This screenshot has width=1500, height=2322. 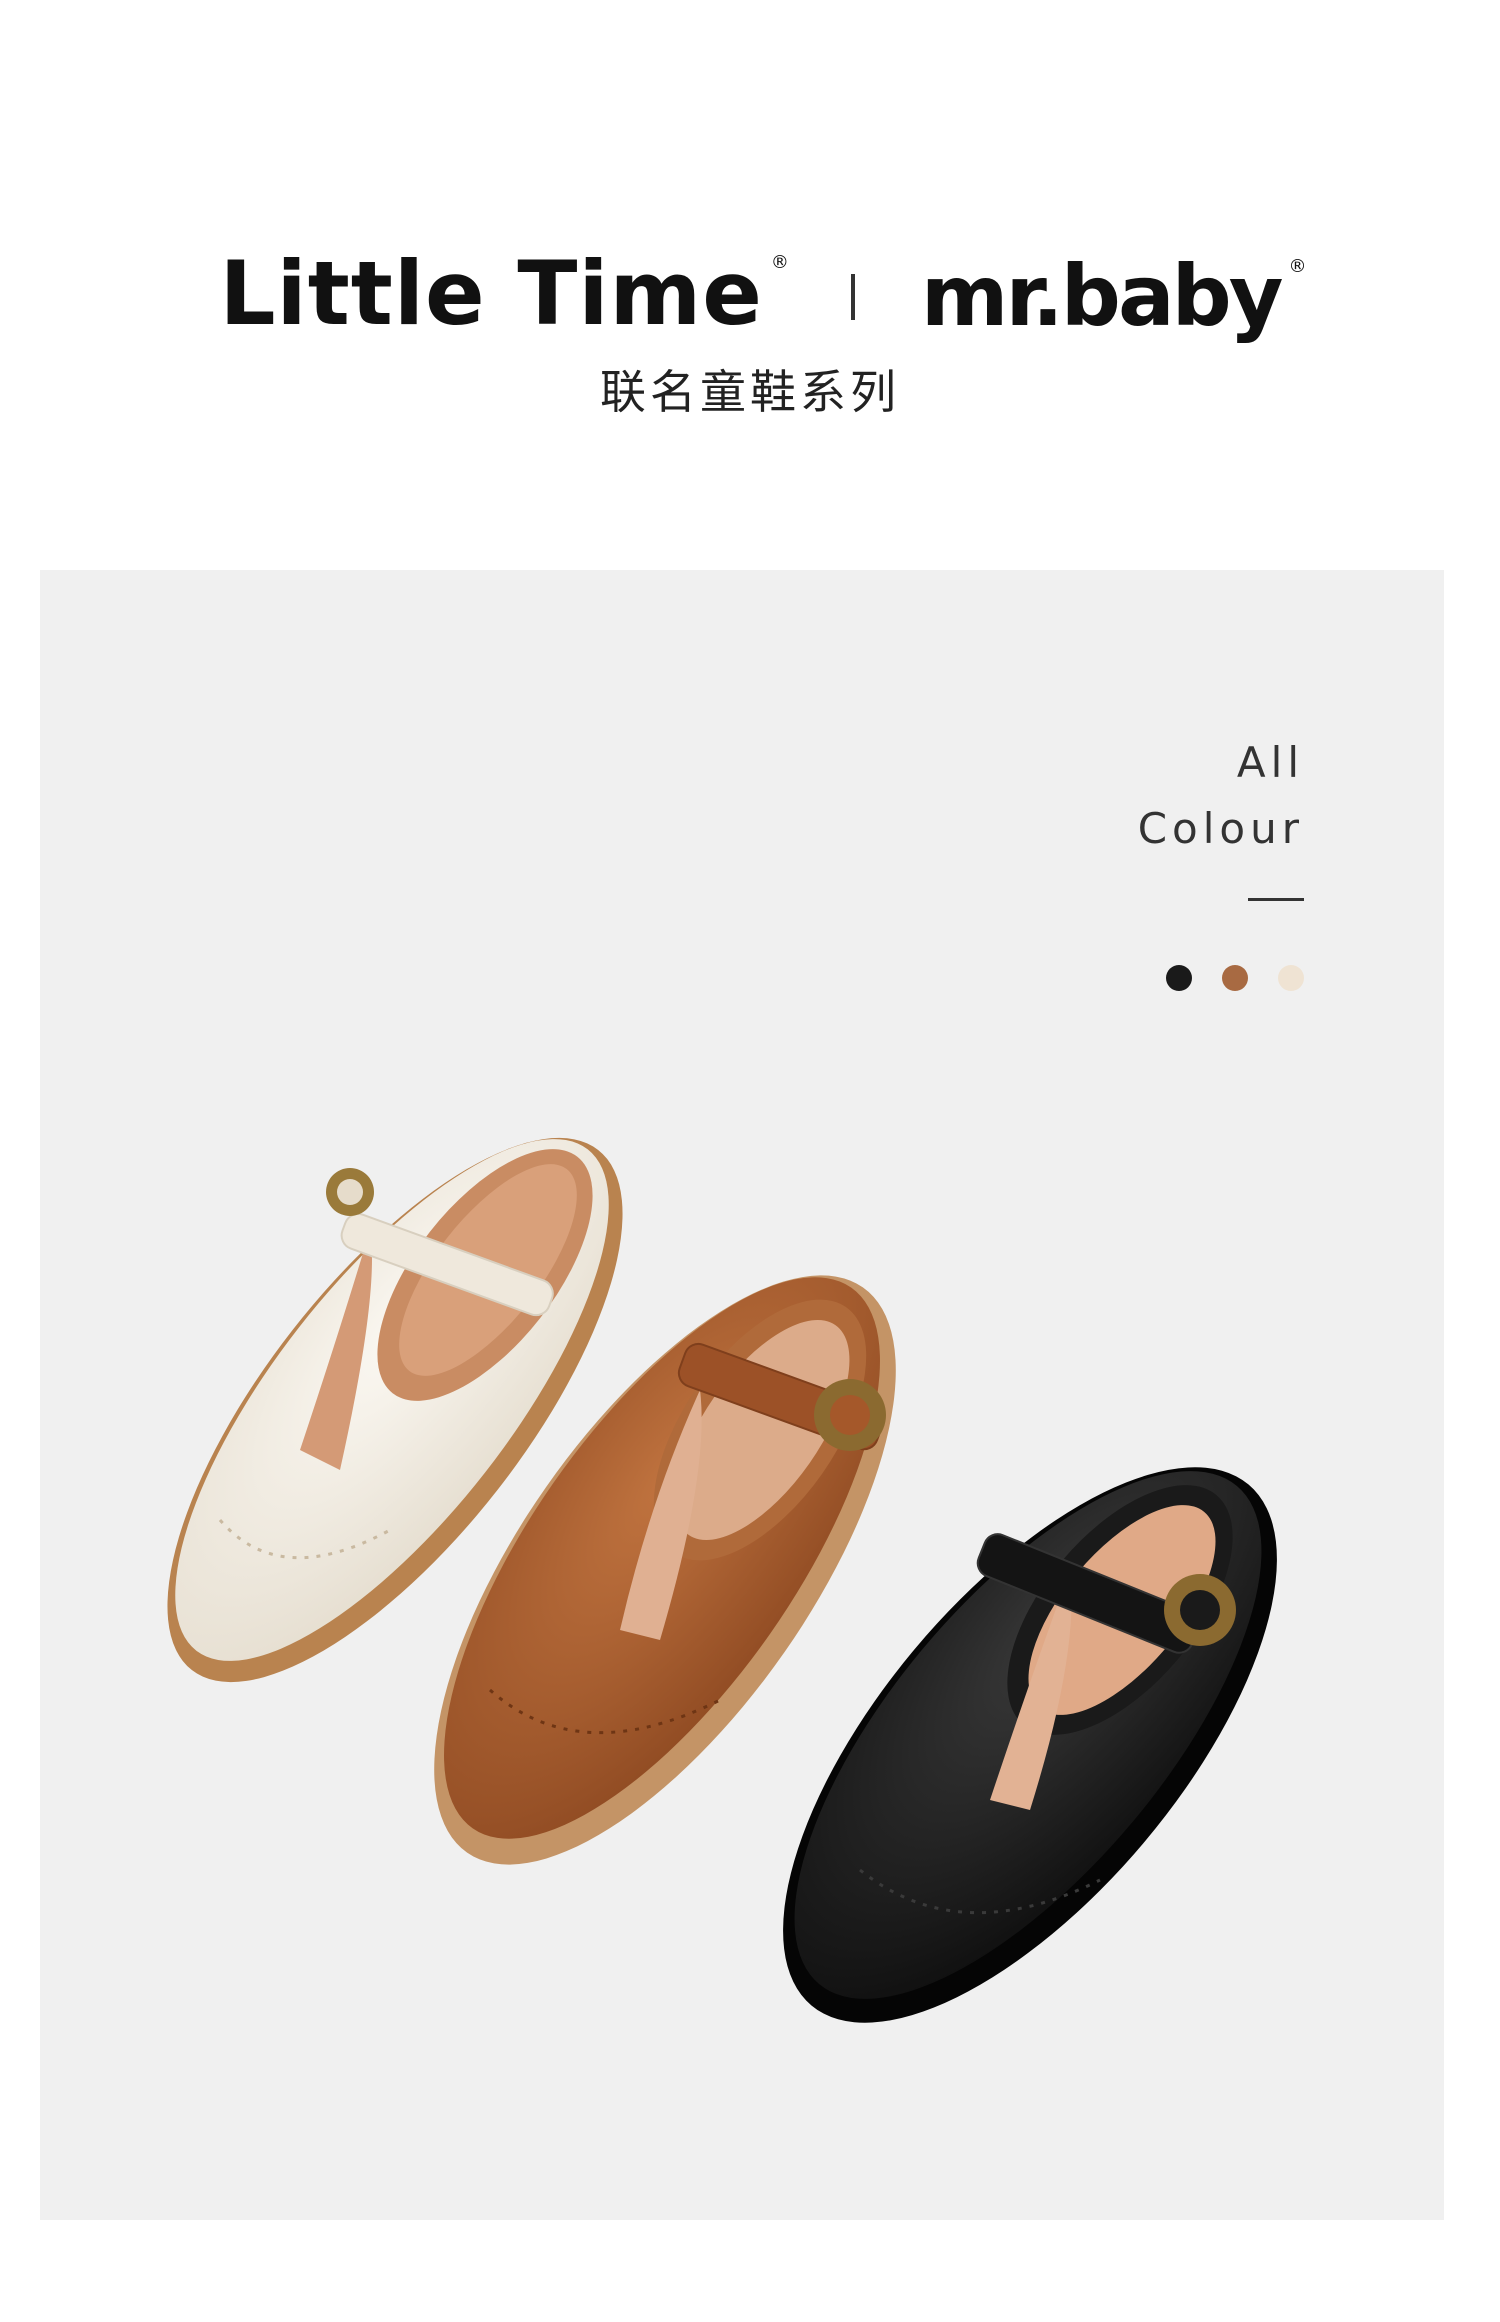 I want to click on swatch-black, so click(x=1179, y=978).